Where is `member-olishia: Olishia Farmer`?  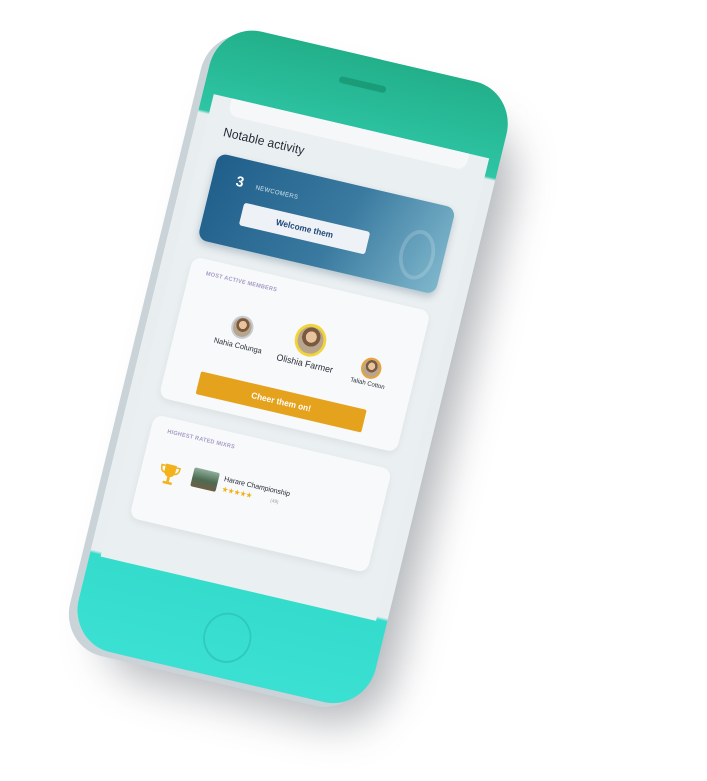 member-olishia: Olishia Farmer is located at coordinates (309, 347).